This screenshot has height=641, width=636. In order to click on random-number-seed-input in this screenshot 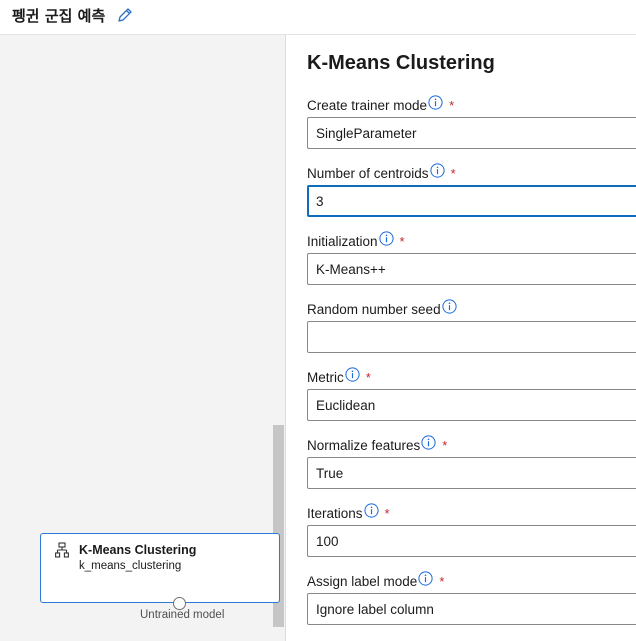, I will do `click(471, 337)`.